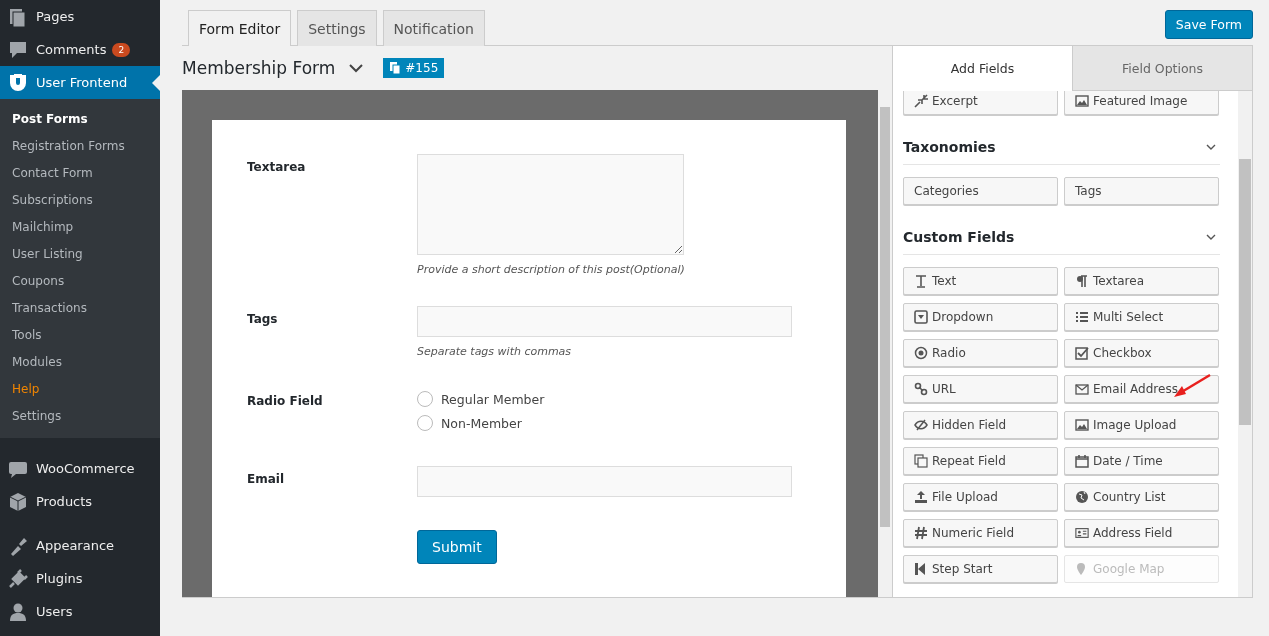  Describe the element at coordinates (1082, 389) in the screenshot. I see `envelope-icon` at that location.